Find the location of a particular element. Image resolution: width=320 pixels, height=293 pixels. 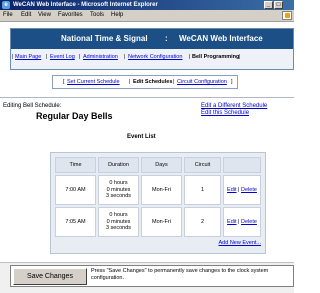

row-1-actions: Edit | Delete is located at coordinates (242, 190).